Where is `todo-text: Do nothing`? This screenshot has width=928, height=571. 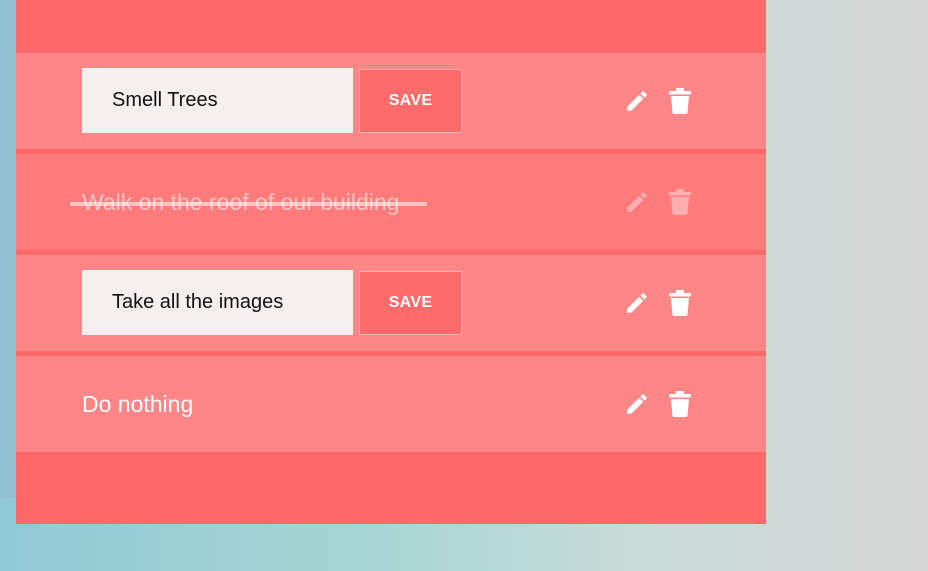
todo-text: Do nothing is located at coordinates (137, 404).